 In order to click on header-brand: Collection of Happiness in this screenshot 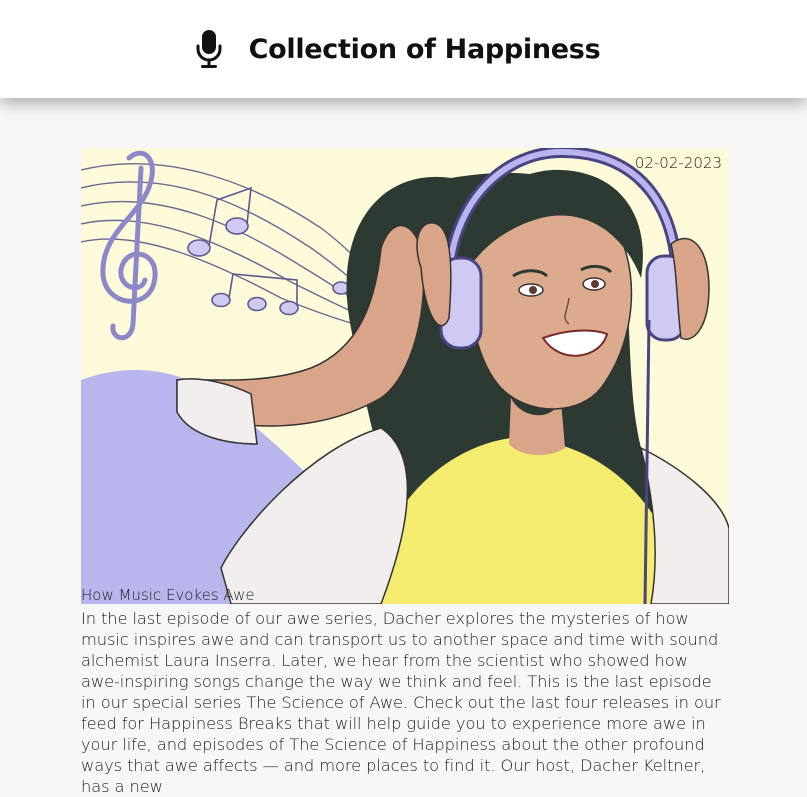, I will do `click(398, 49)`.